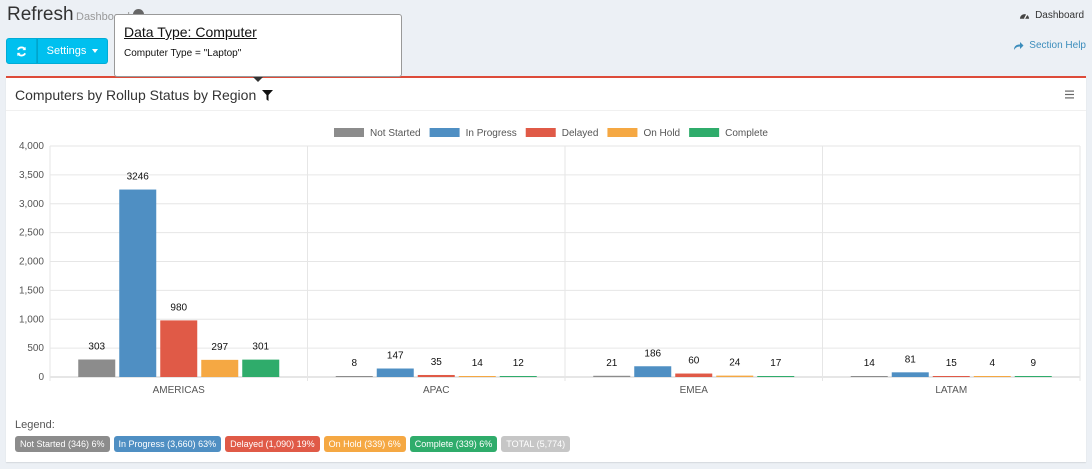  What do you see at coordinates (66, 51) in the screenshot?
I see `settings-label: Settings` at bounding box center [66, 51].